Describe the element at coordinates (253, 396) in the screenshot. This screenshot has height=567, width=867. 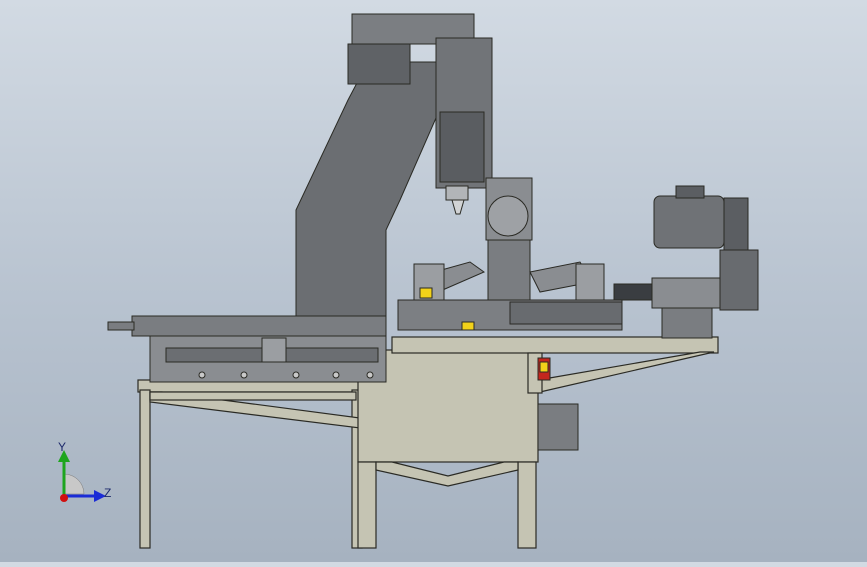
I see `frame-bottom-rail-left` at that location.